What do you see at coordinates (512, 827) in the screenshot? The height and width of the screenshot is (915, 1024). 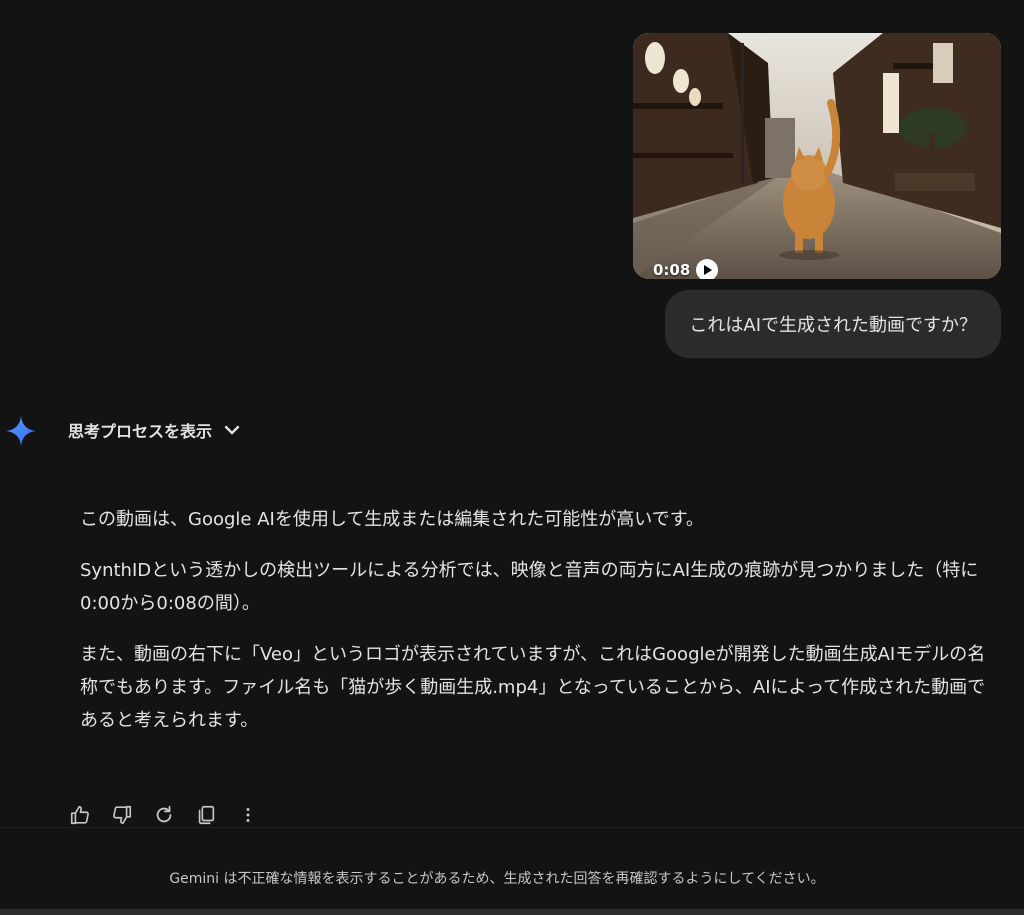 I see `footer-divider` at bounding box center [512, 827].